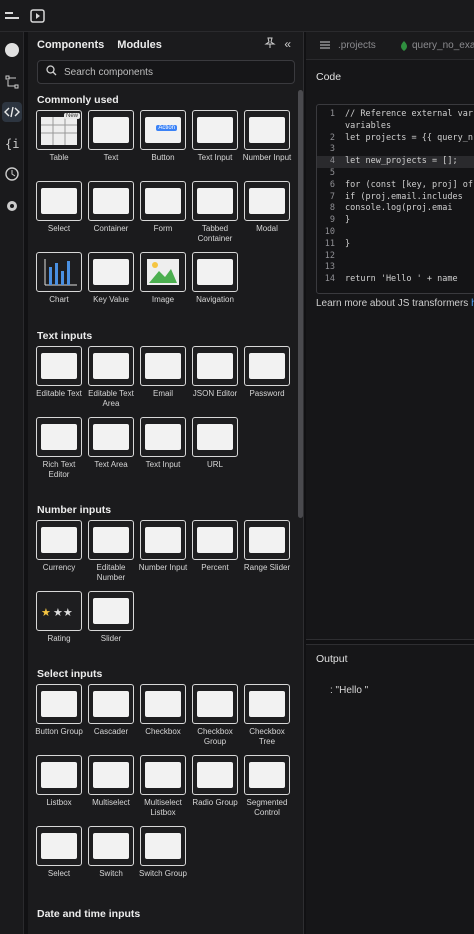 The width and height of the screenshot is (474, 934). Describe the element at coordinates (270, 44) in the screenshot. I see `pin-icon` at that location.